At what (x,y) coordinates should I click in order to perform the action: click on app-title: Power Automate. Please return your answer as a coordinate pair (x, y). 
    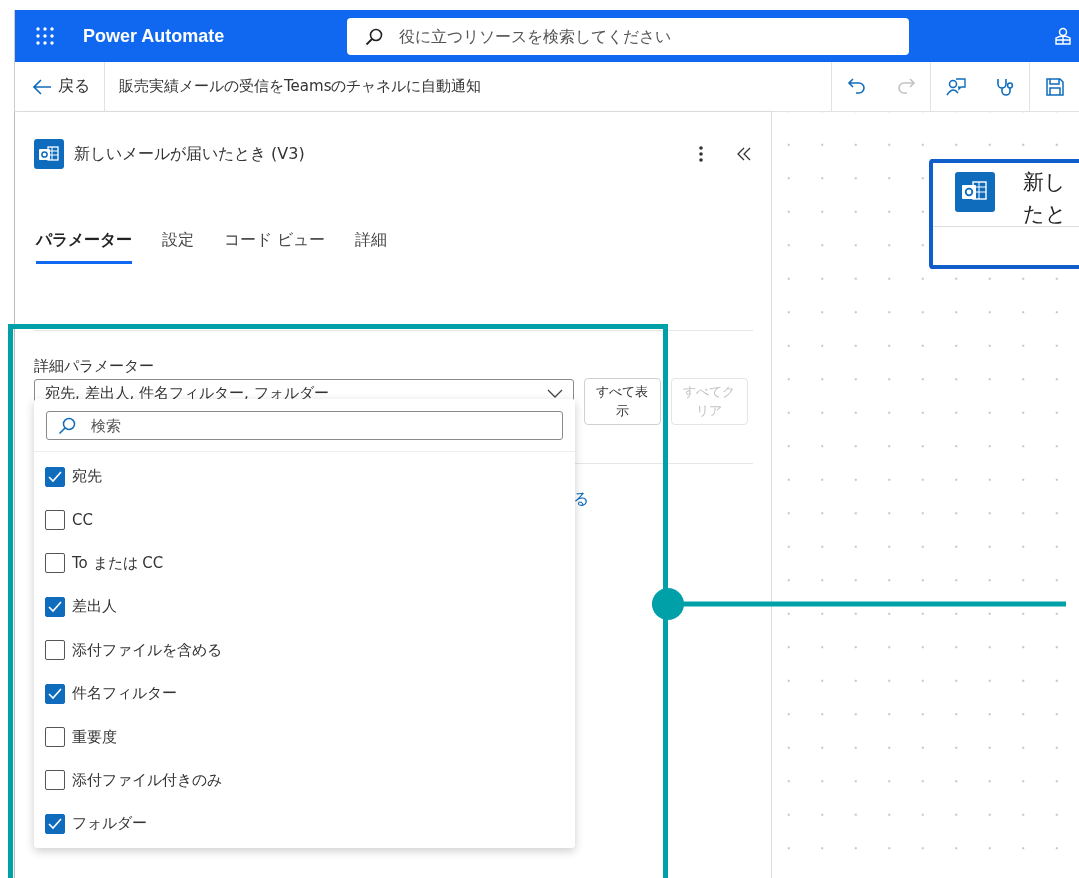
    Looking at the image, I should click on (154, 36).